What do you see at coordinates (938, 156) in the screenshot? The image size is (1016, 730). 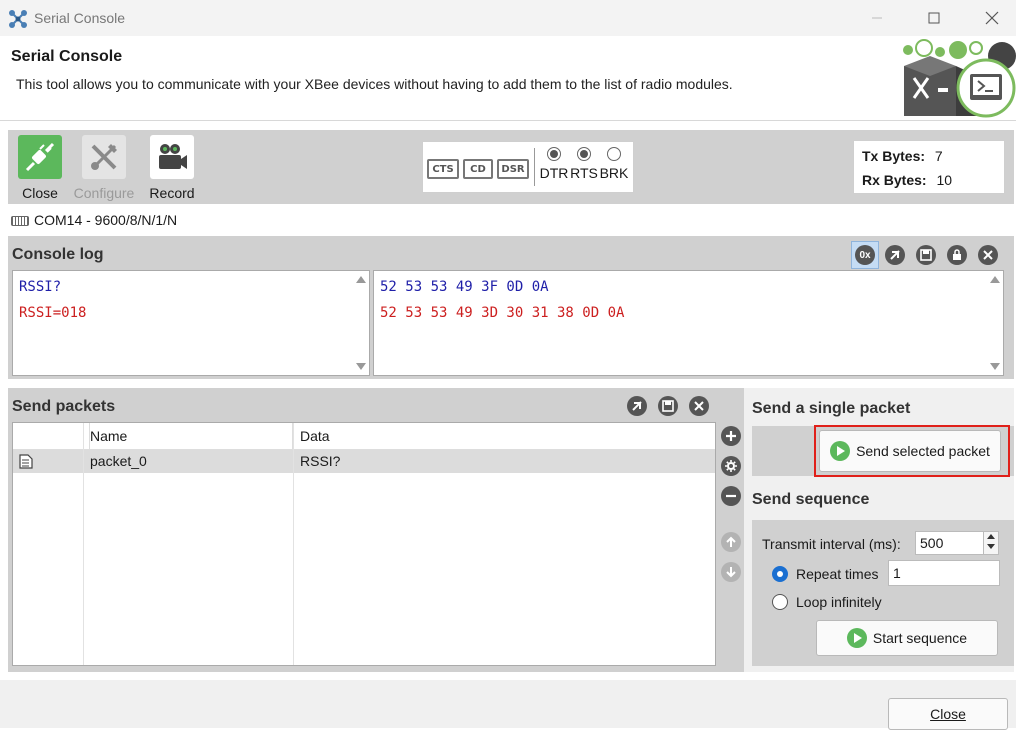 I see `tx-bytes-value: 7` at bounding box center [938, 156].